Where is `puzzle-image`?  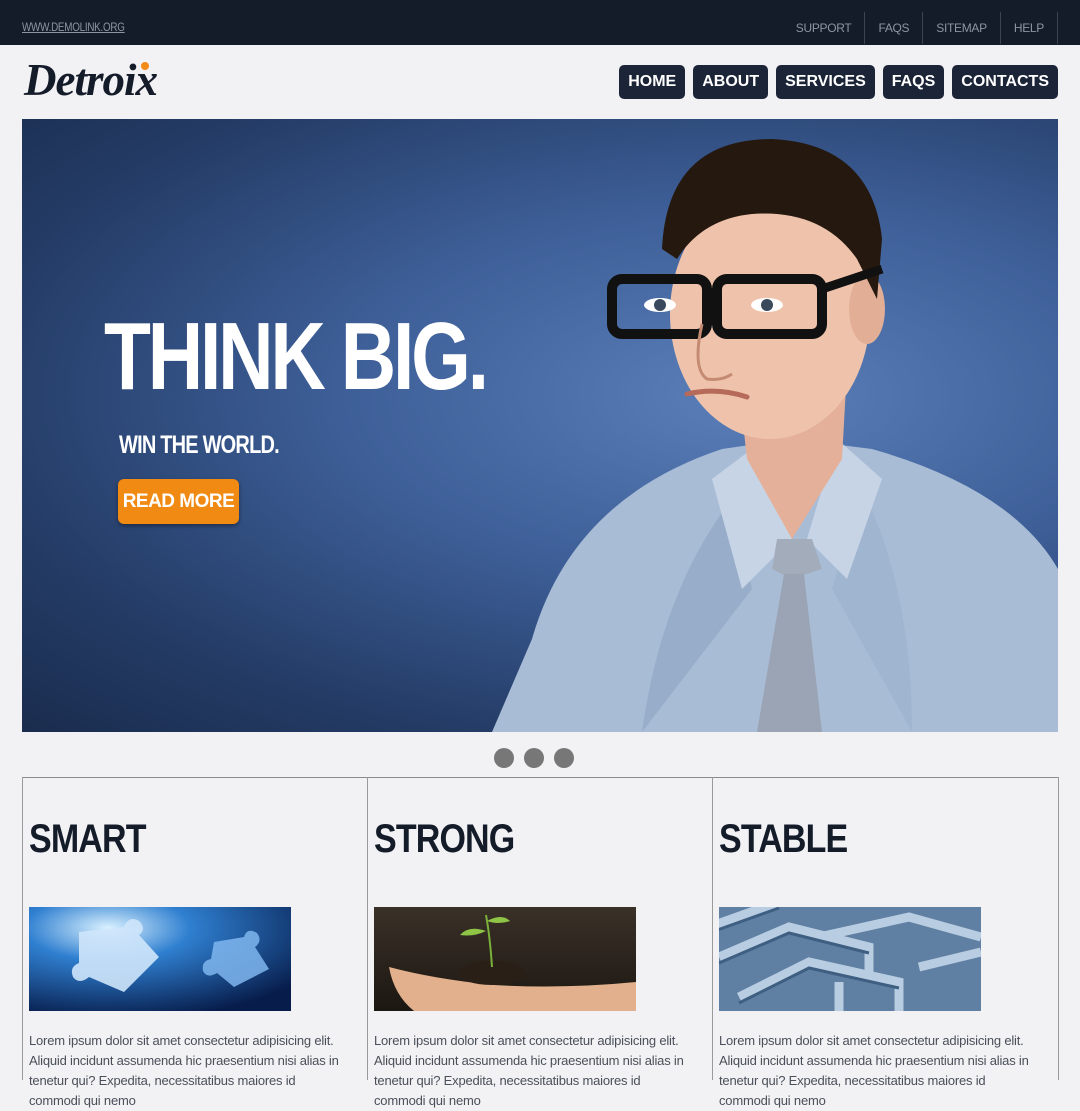 puzzle-image is located at coordinates (160, 959).